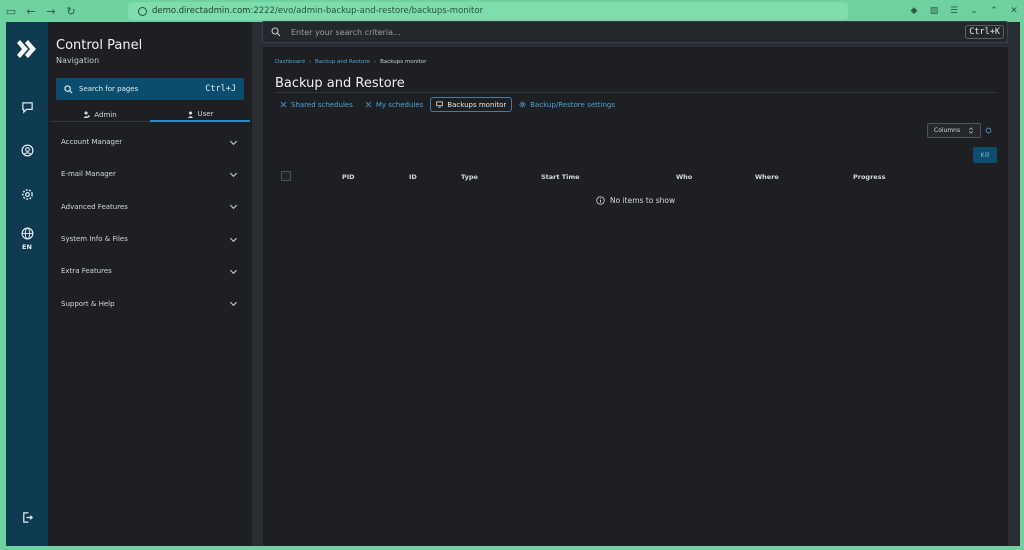 The width and height of the screenshot is (1024, 550). I want to click on nav-item-label: System Info & Files, so click(94, 239).